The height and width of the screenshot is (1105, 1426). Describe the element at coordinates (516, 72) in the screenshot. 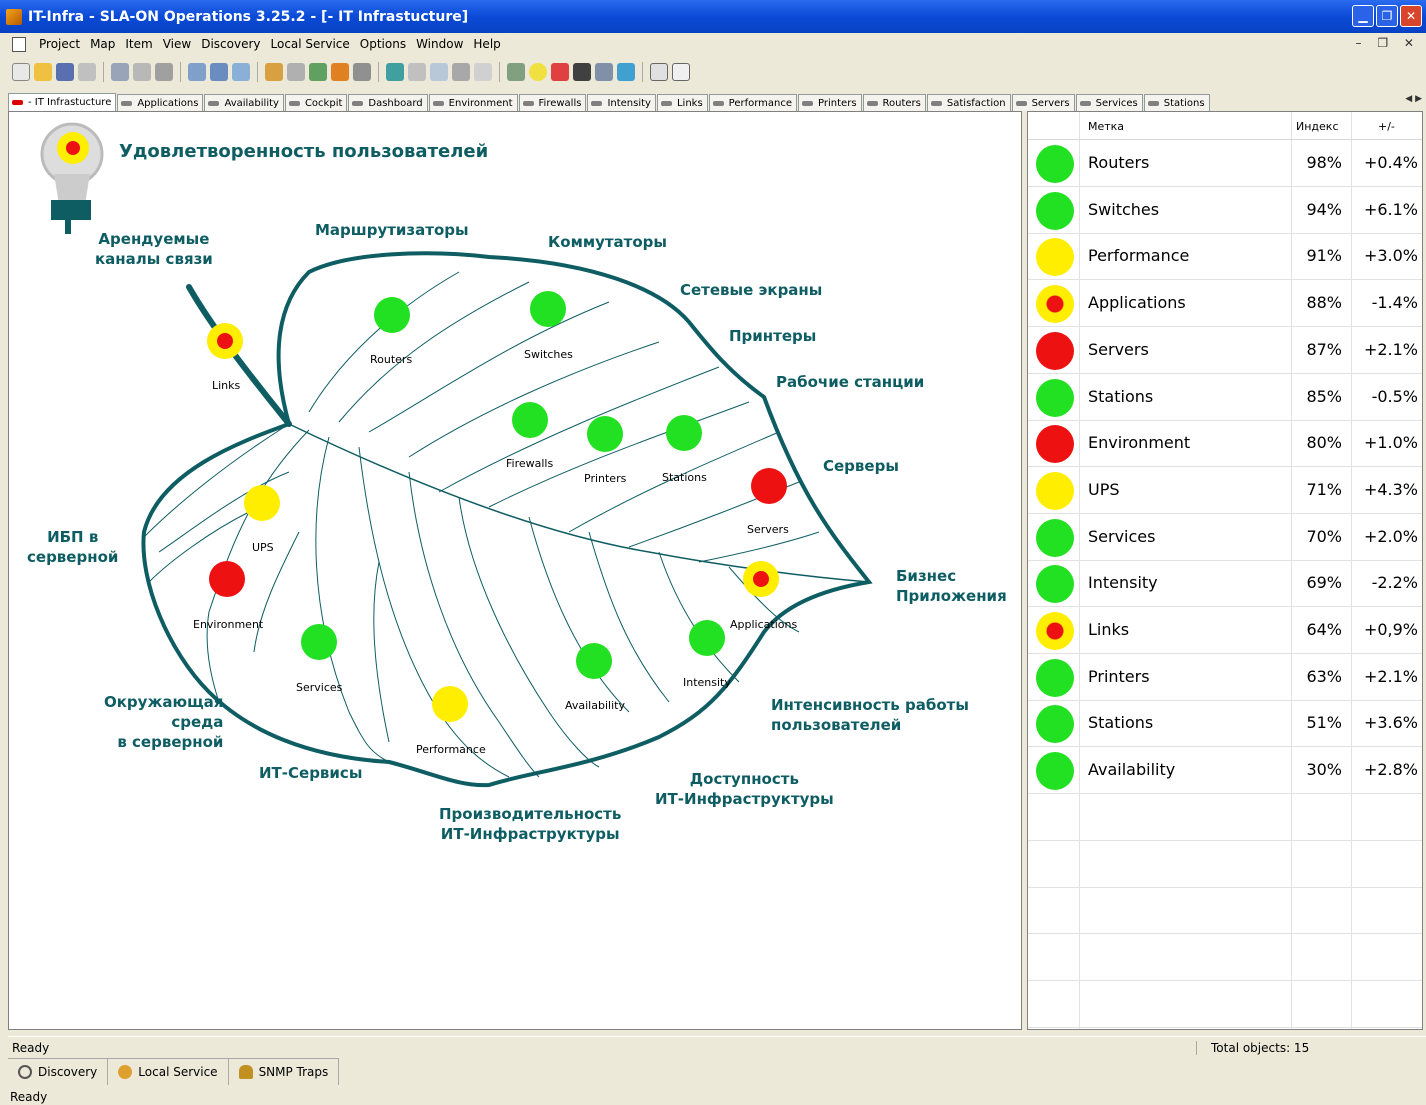

I see `tree-icon` at that location.